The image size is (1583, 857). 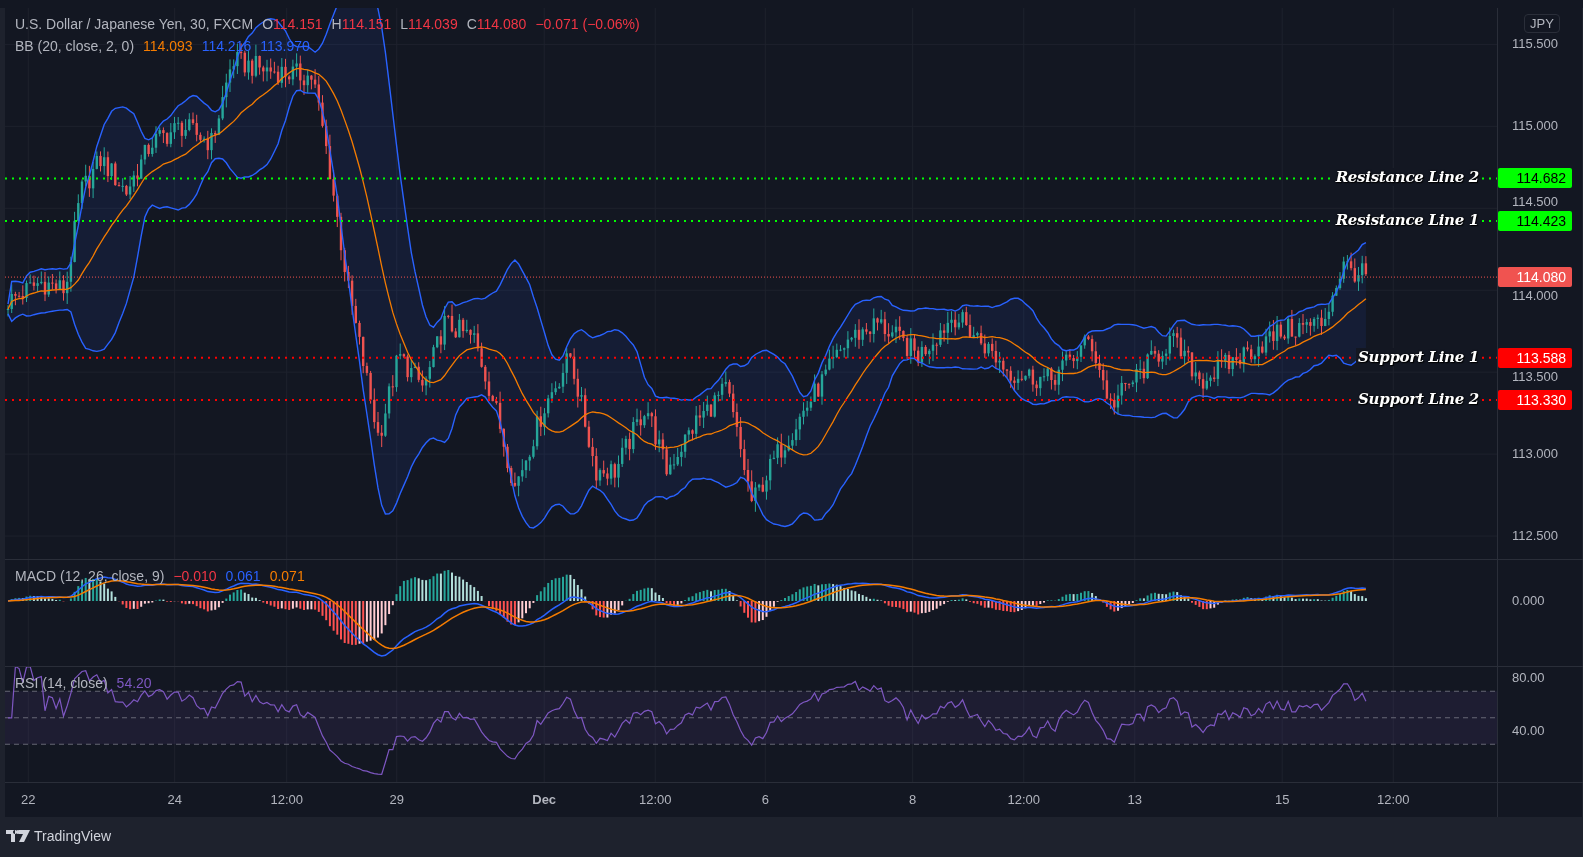 What do you see at coordinates (765, 799) in the screenshot?
I see `time-label: 6` at bounding box center [765, 799].